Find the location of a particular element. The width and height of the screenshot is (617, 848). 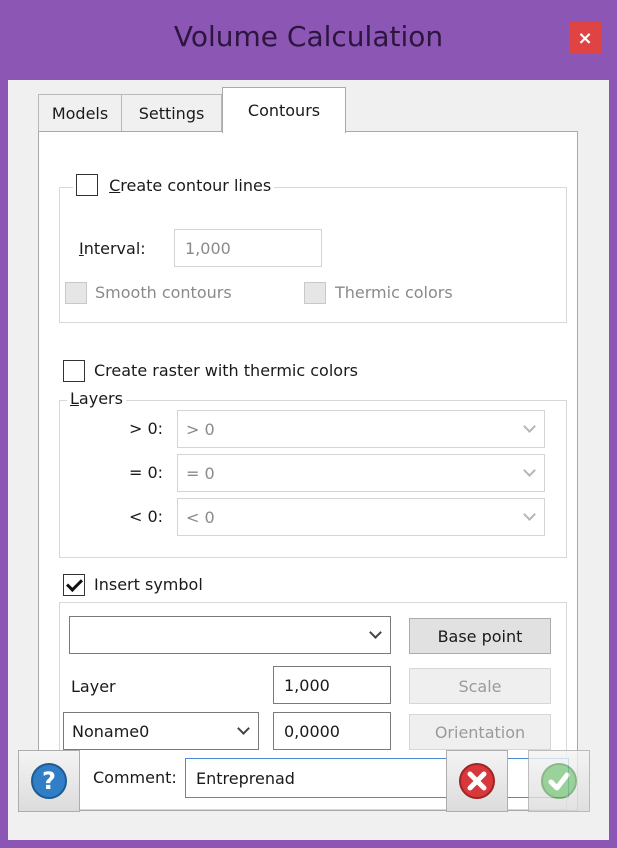

layer-zero-value: = 0 is located at coordinates (200, 473).